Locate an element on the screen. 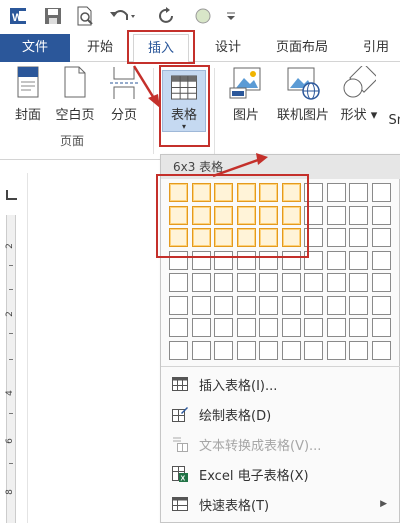 This screenshot has width=400, height=523. draw-table-item: 绘制表格(D) is located at coordinates (280, 414).